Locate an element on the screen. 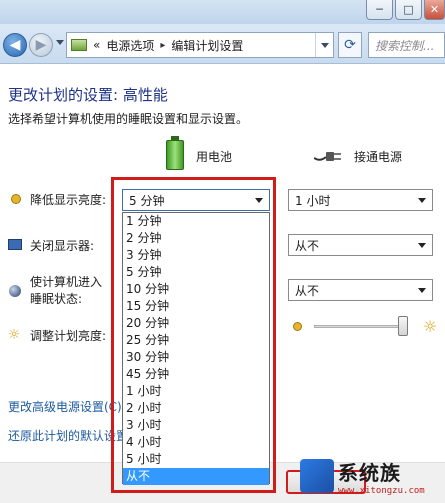  forward-arrow-icon: ▶ is located at coordinates (41, 45).